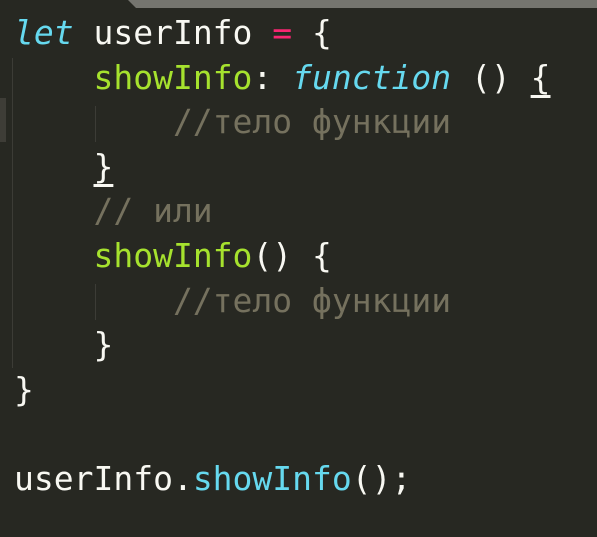  What do you see at coordinates (282, 211) in the screenshot?
I see `code-line: // или` at bounding box center [282, 211].